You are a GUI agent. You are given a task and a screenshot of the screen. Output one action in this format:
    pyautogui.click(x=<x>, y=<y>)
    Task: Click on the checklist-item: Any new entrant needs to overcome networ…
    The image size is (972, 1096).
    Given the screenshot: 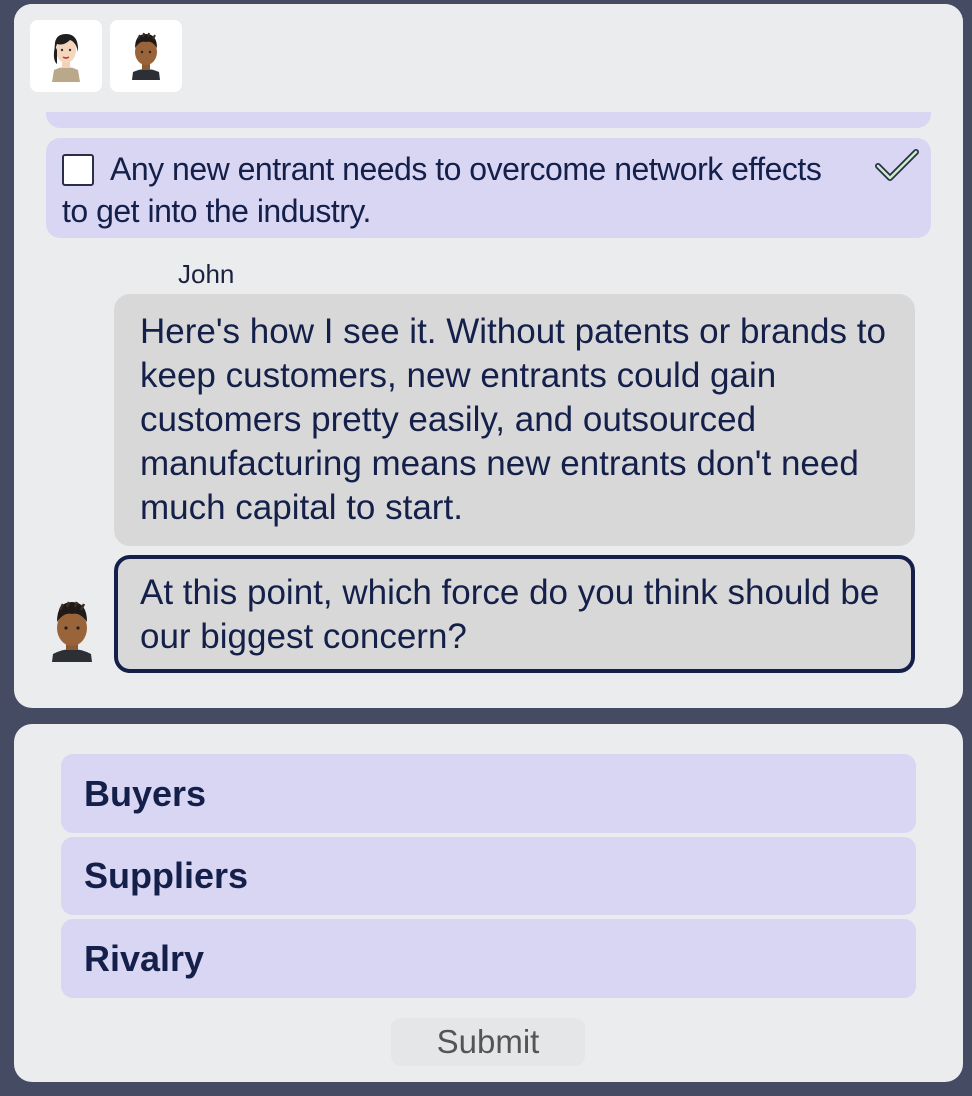 What is the action you would take?
    pyautogui.click(x=488, y=188)
    